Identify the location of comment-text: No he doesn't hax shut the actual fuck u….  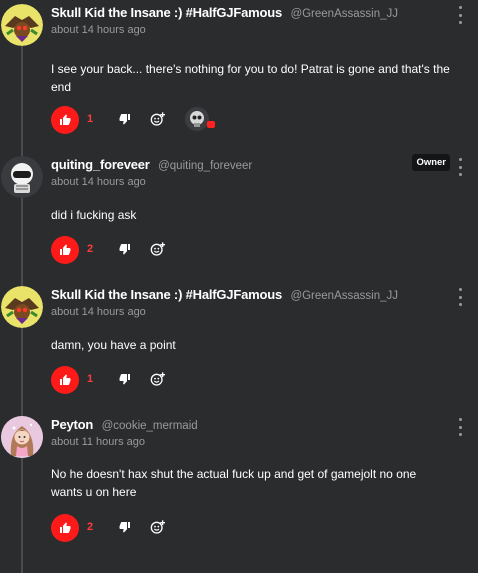
(234, 483).